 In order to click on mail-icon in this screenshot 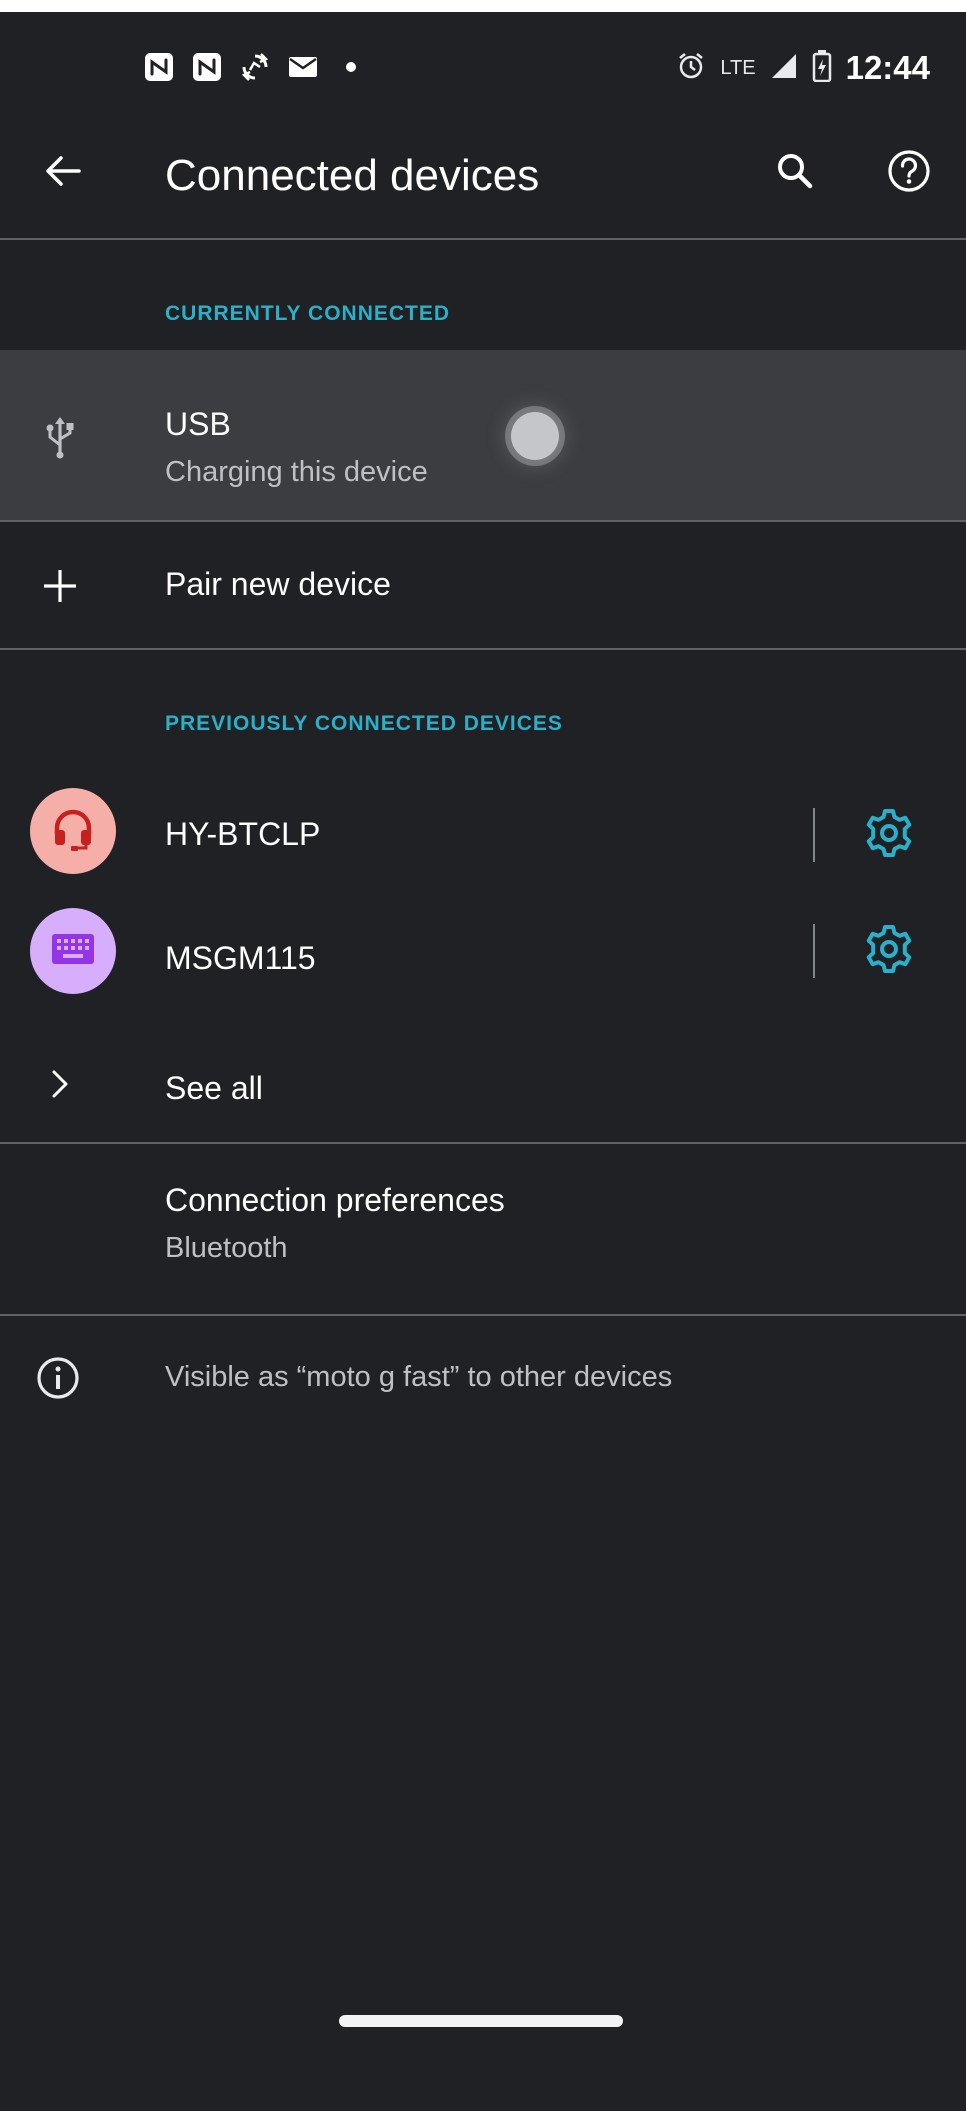, I will do `click(303, 67)`.